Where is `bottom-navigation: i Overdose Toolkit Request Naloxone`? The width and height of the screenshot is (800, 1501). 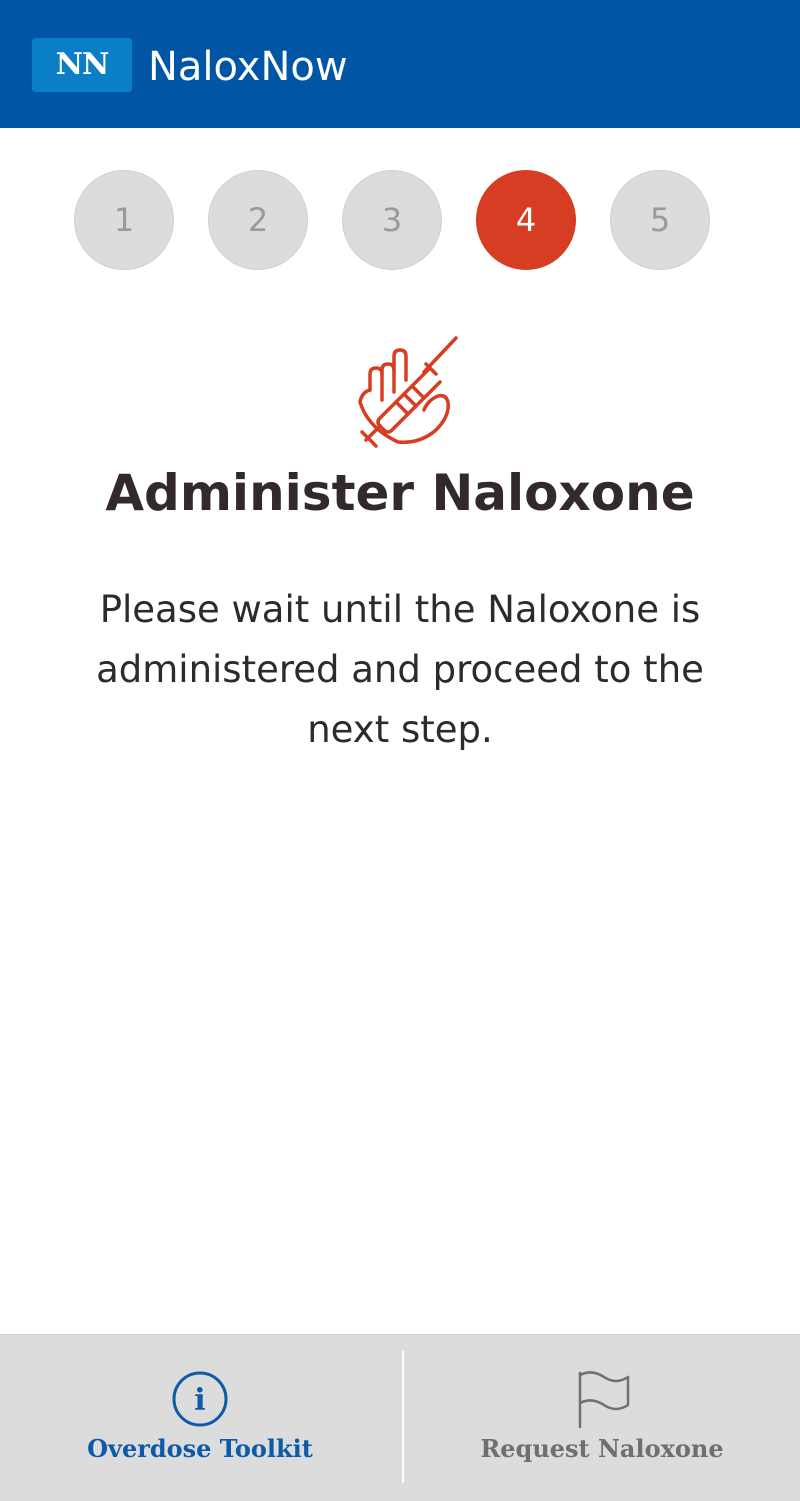 bottom-navigation: i Overdose Toolkit Request Naloxone is located at coordinates (400, 1417).